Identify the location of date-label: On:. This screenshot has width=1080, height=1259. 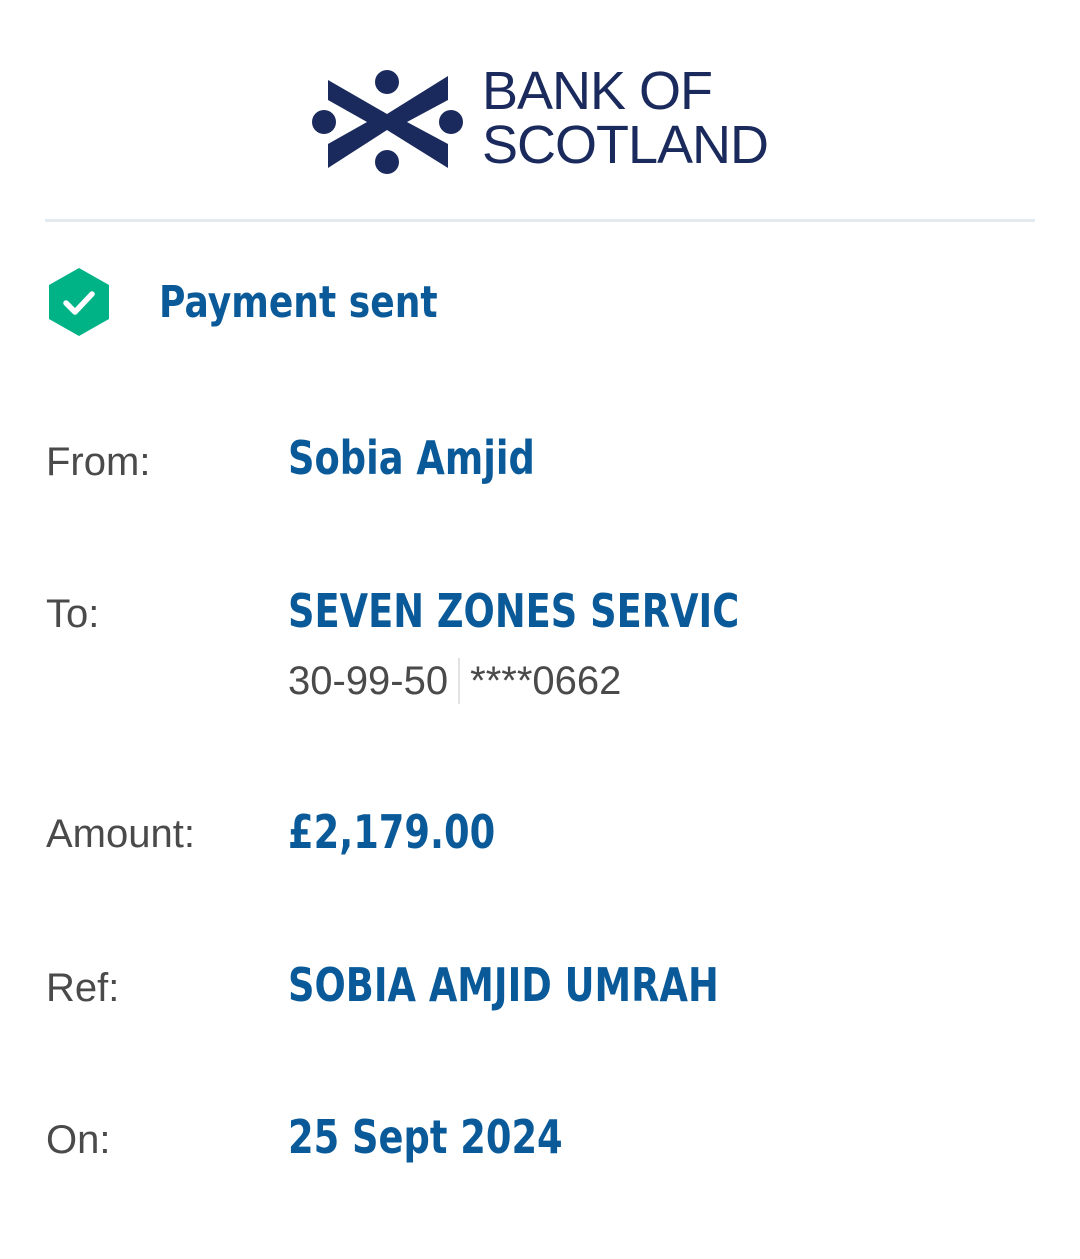
(78, 1140).